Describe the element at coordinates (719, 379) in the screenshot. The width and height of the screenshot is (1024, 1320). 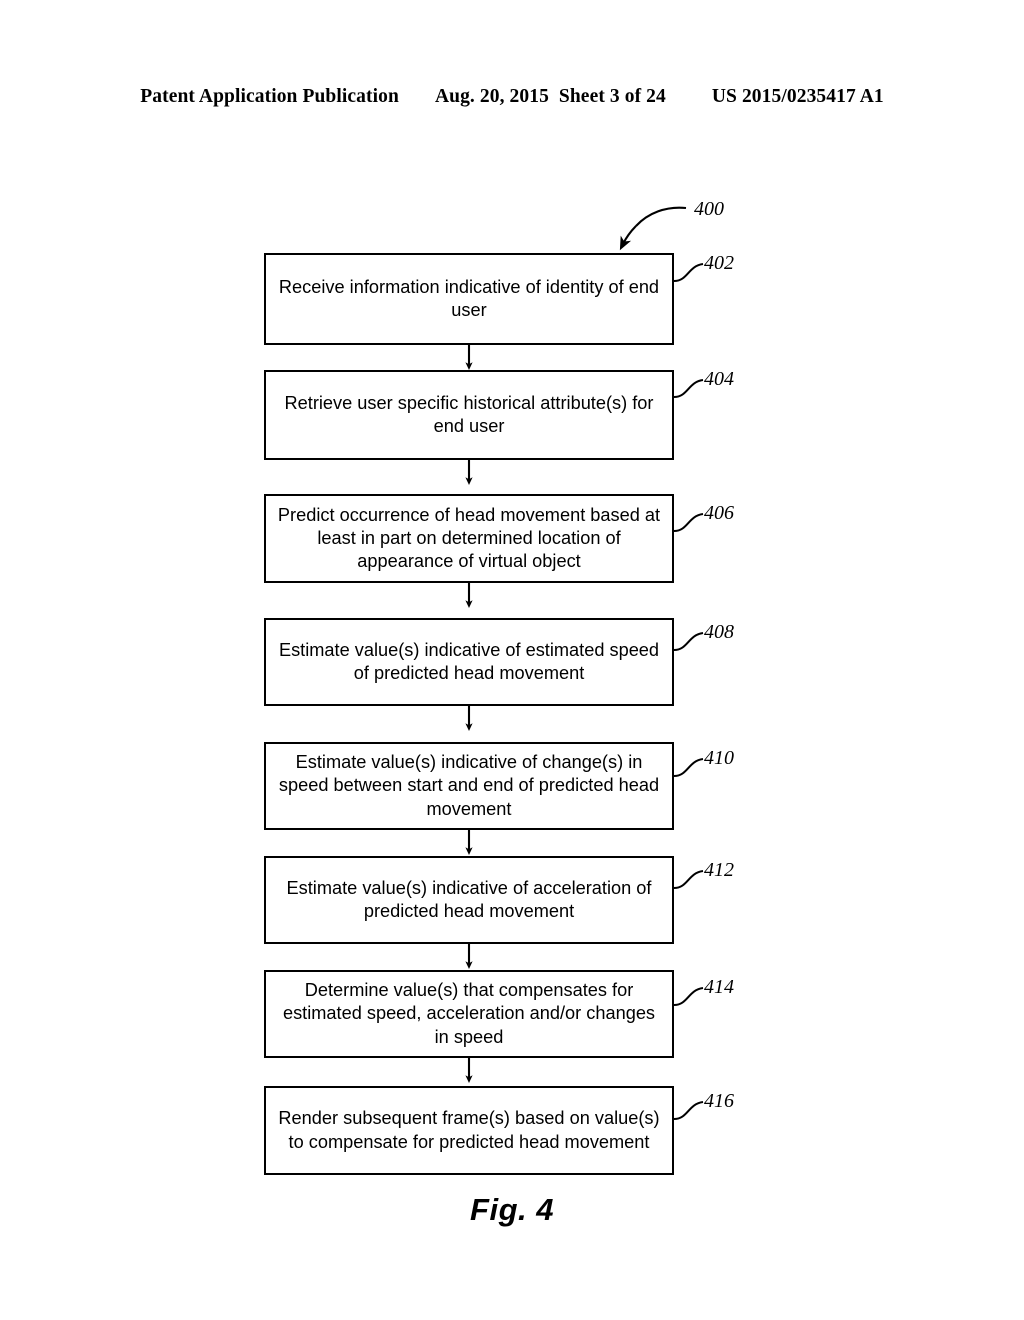
I see `reference-numeral-404: 404` at that location.